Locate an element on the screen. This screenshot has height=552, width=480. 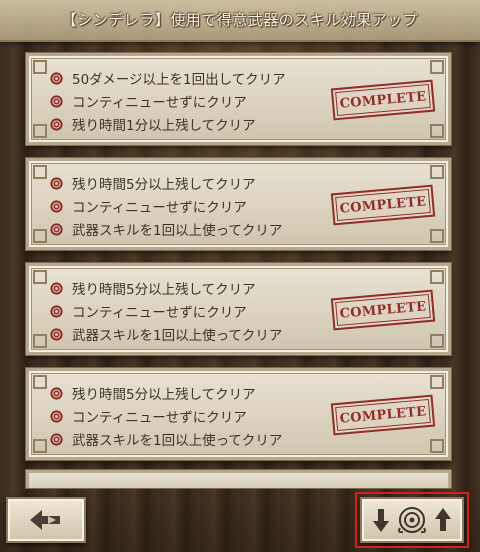
mission-condition-text: 50ダメージ以上を1回出してクリア is located at coordinates (179, 80).